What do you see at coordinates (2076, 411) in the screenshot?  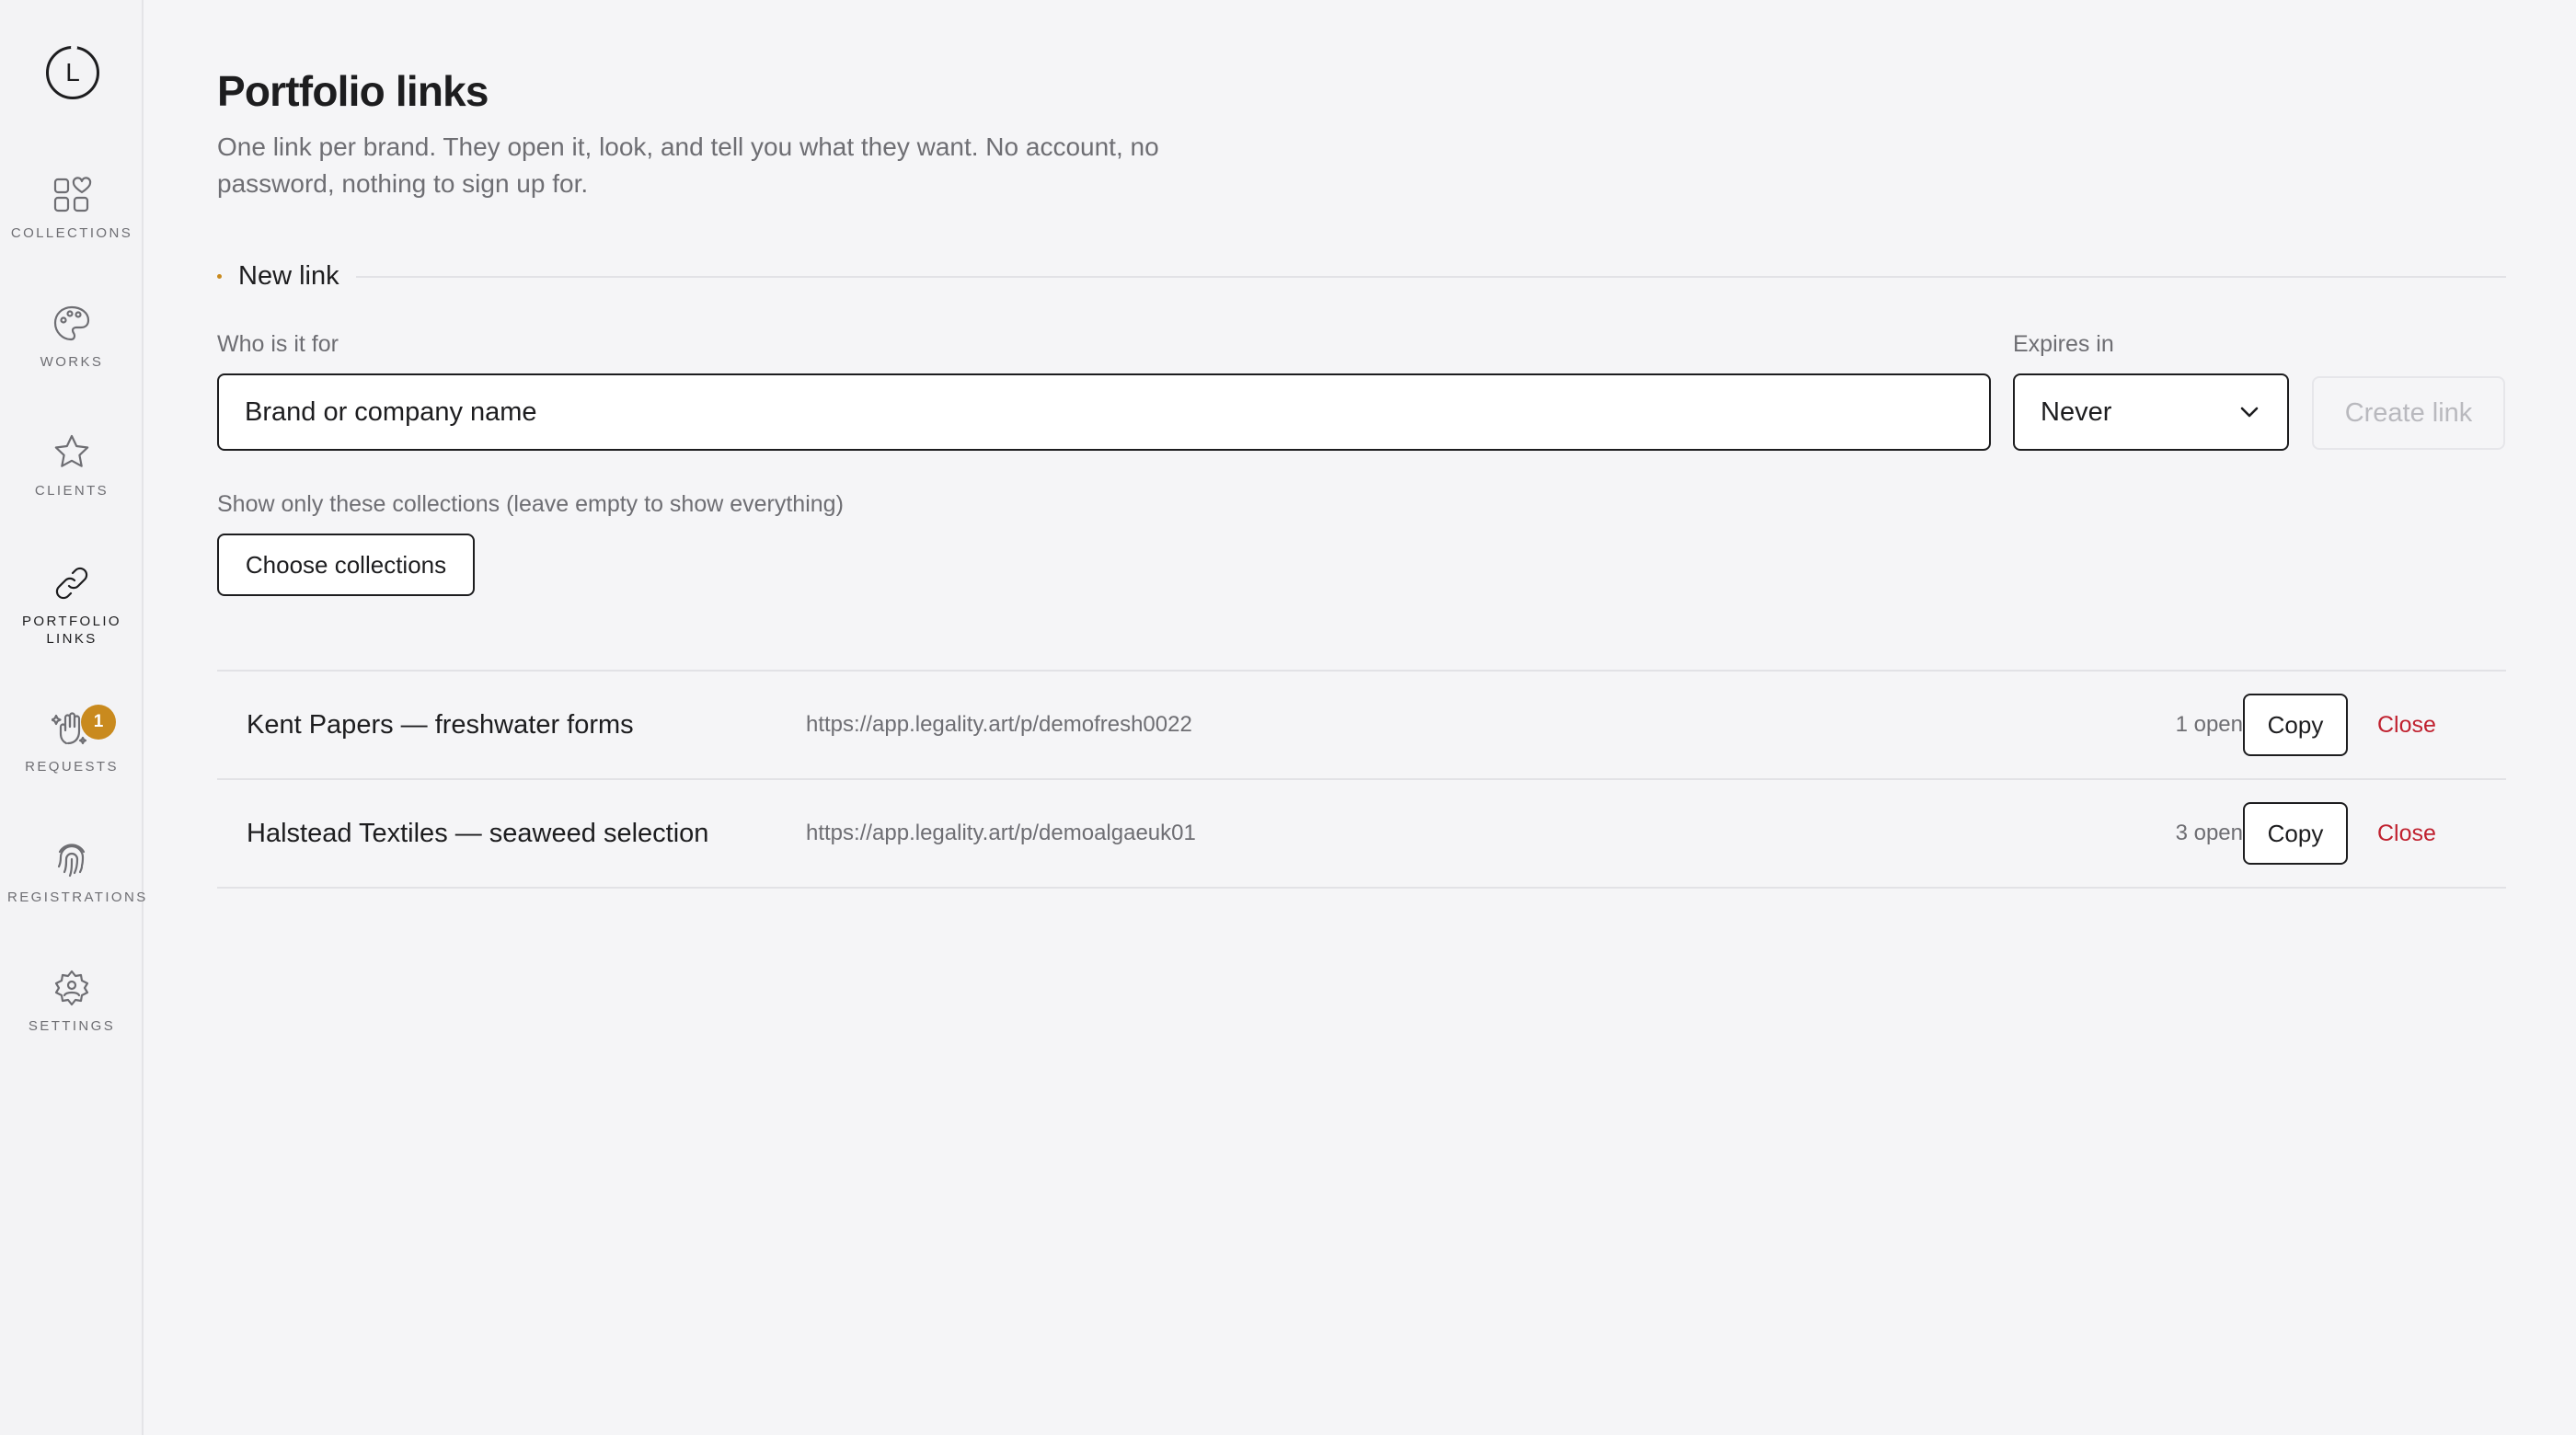 I see `expires-selected-value: Never` at bounding box center [2076, 411].